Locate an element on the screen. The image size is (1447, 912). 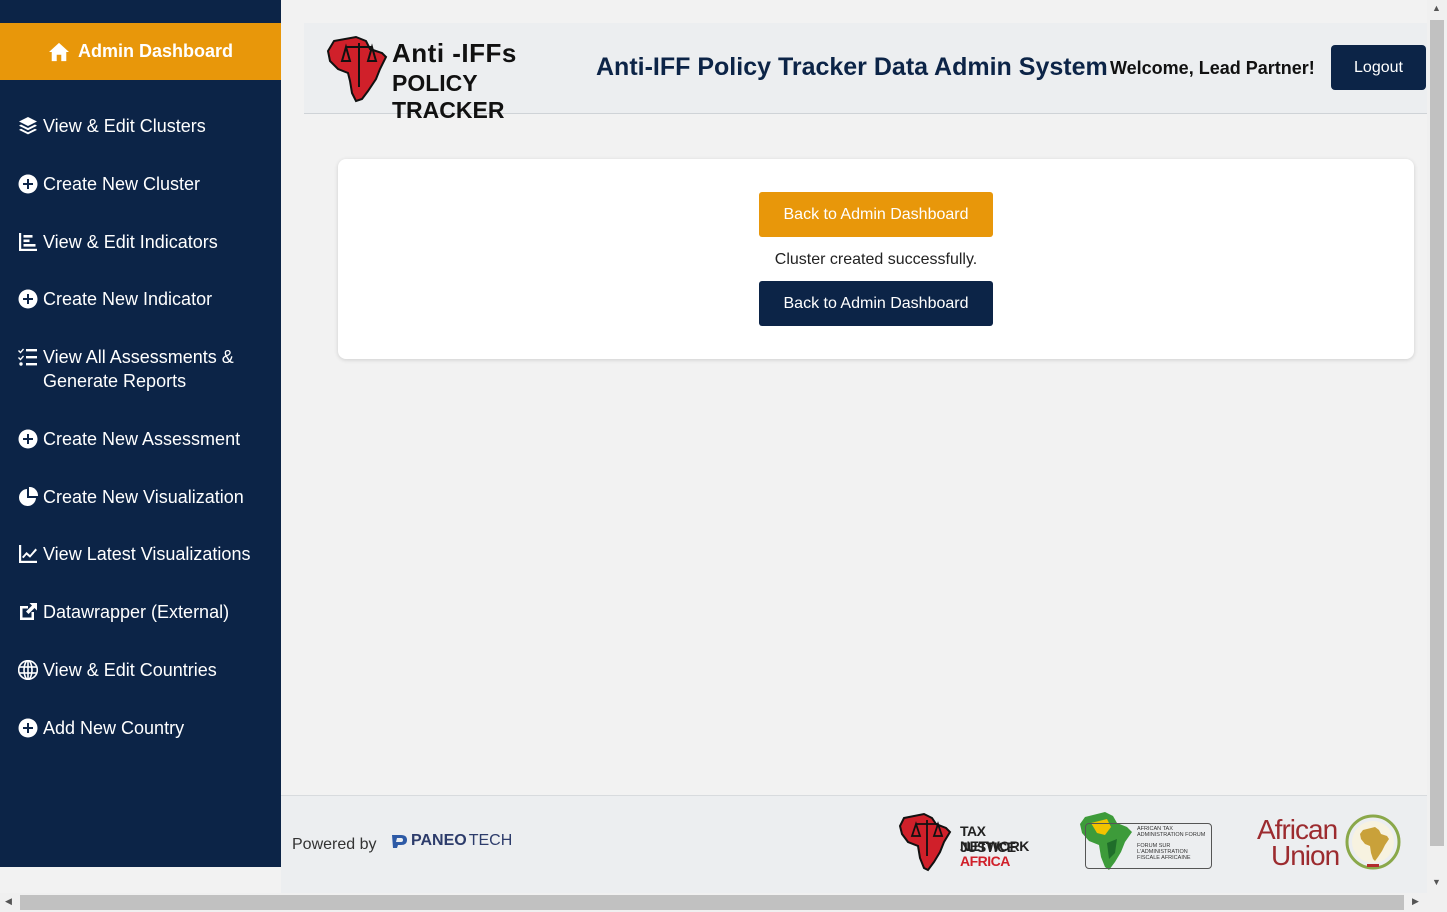
tech-text: TECH is located at coordinates (490, 840).